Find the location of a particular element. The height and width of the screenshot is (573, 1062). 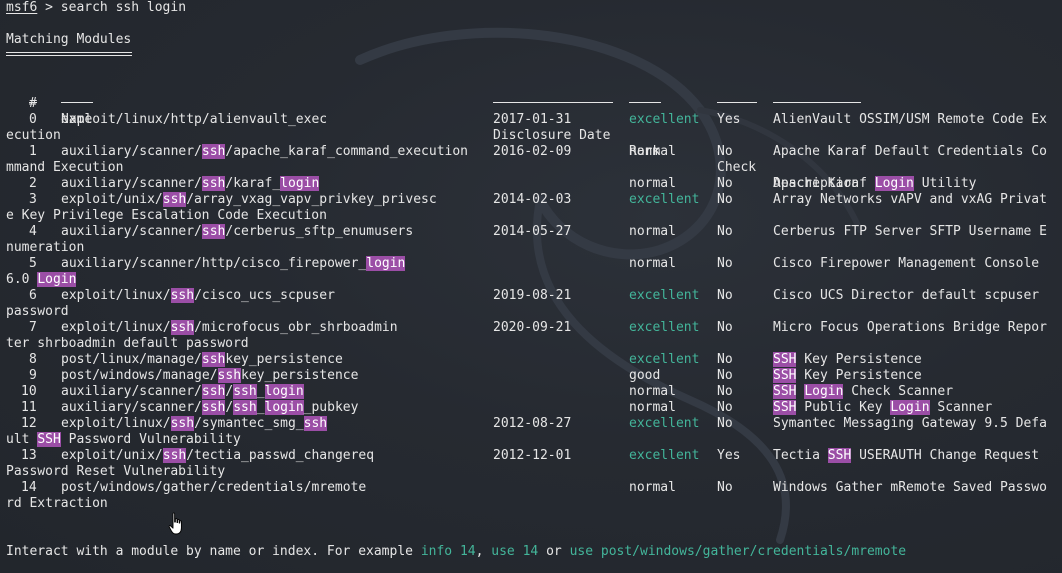

module-description: Tectia SSH USERAUTH Change Request is located at coordinates (906, 456).